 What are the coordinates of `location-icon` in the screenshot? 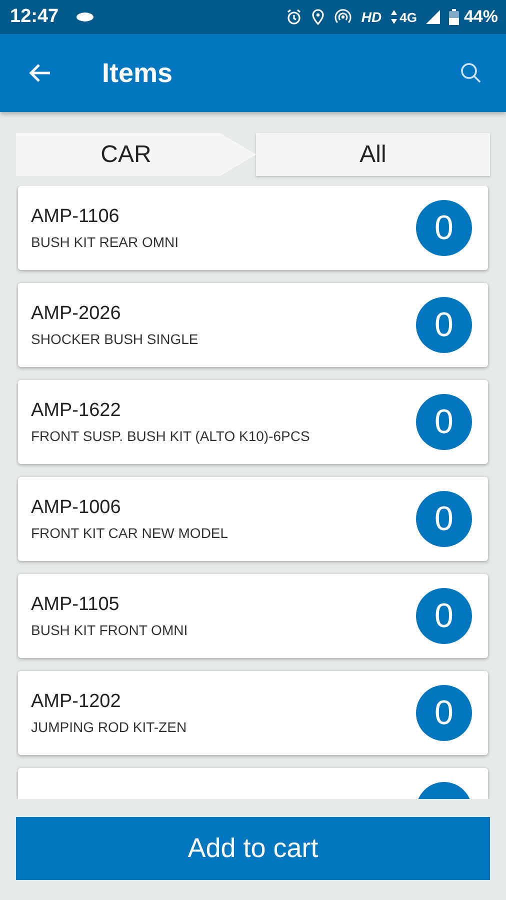 It's located at (318, 17).